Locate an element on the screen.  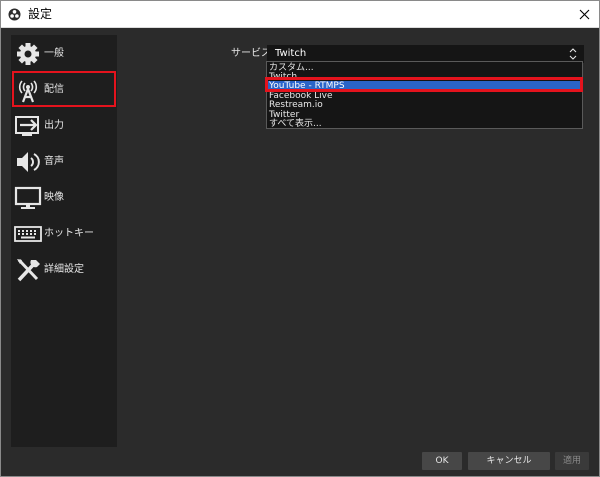
sidebar-item-advanced: 詳細設定 is located at coordinates (64, 270).